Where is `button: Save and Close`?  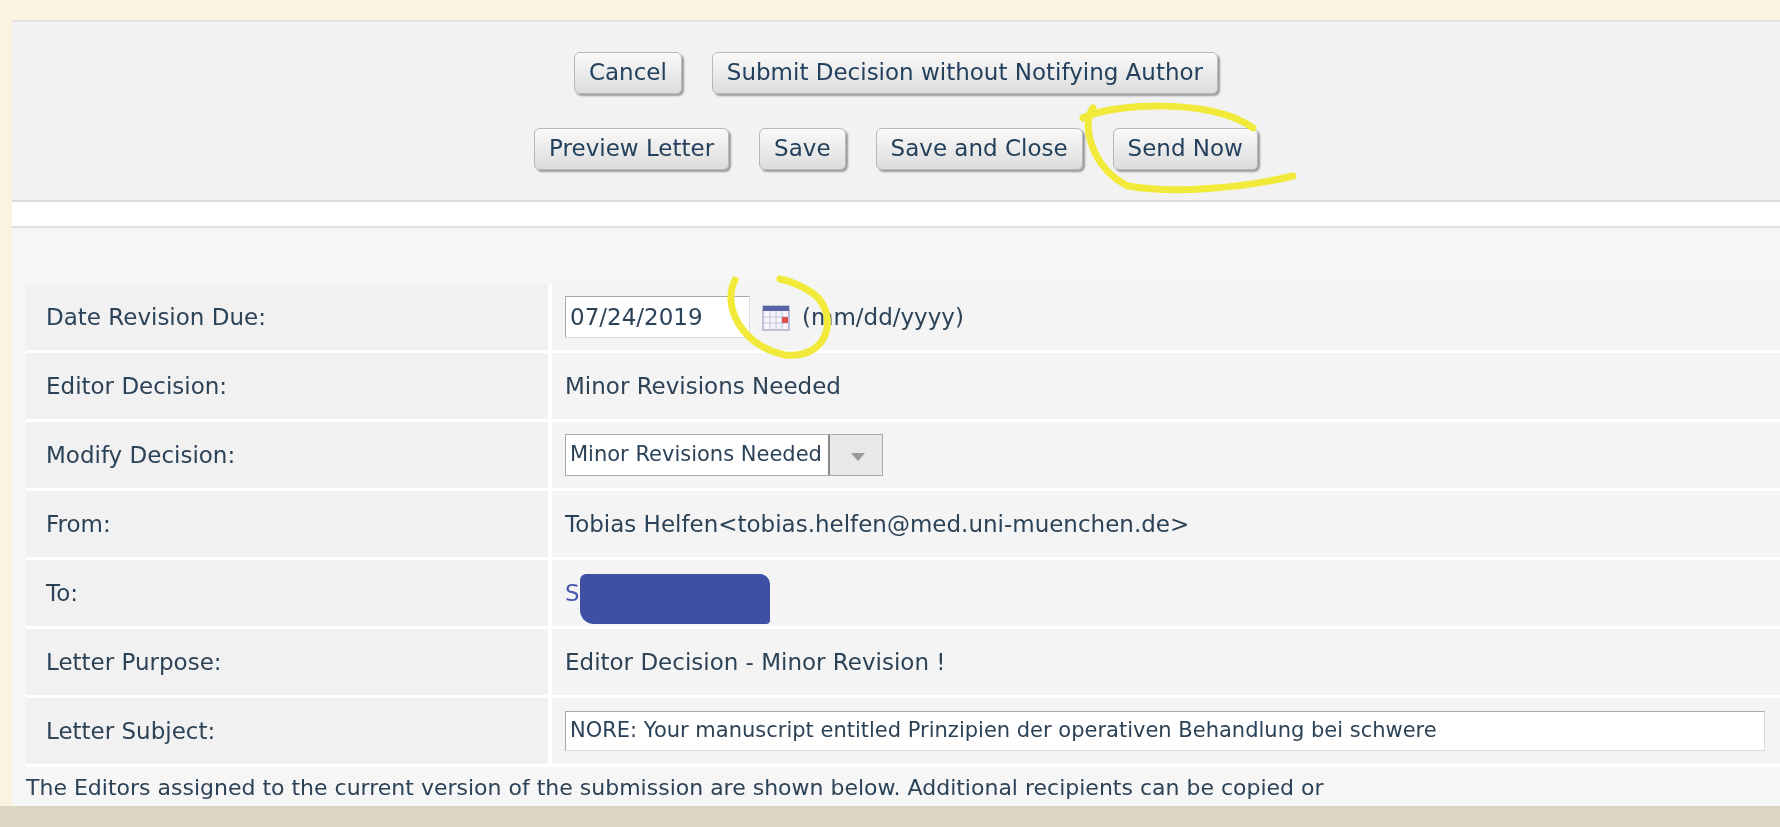
button: Save and Close is located at coordinates (979, 148).